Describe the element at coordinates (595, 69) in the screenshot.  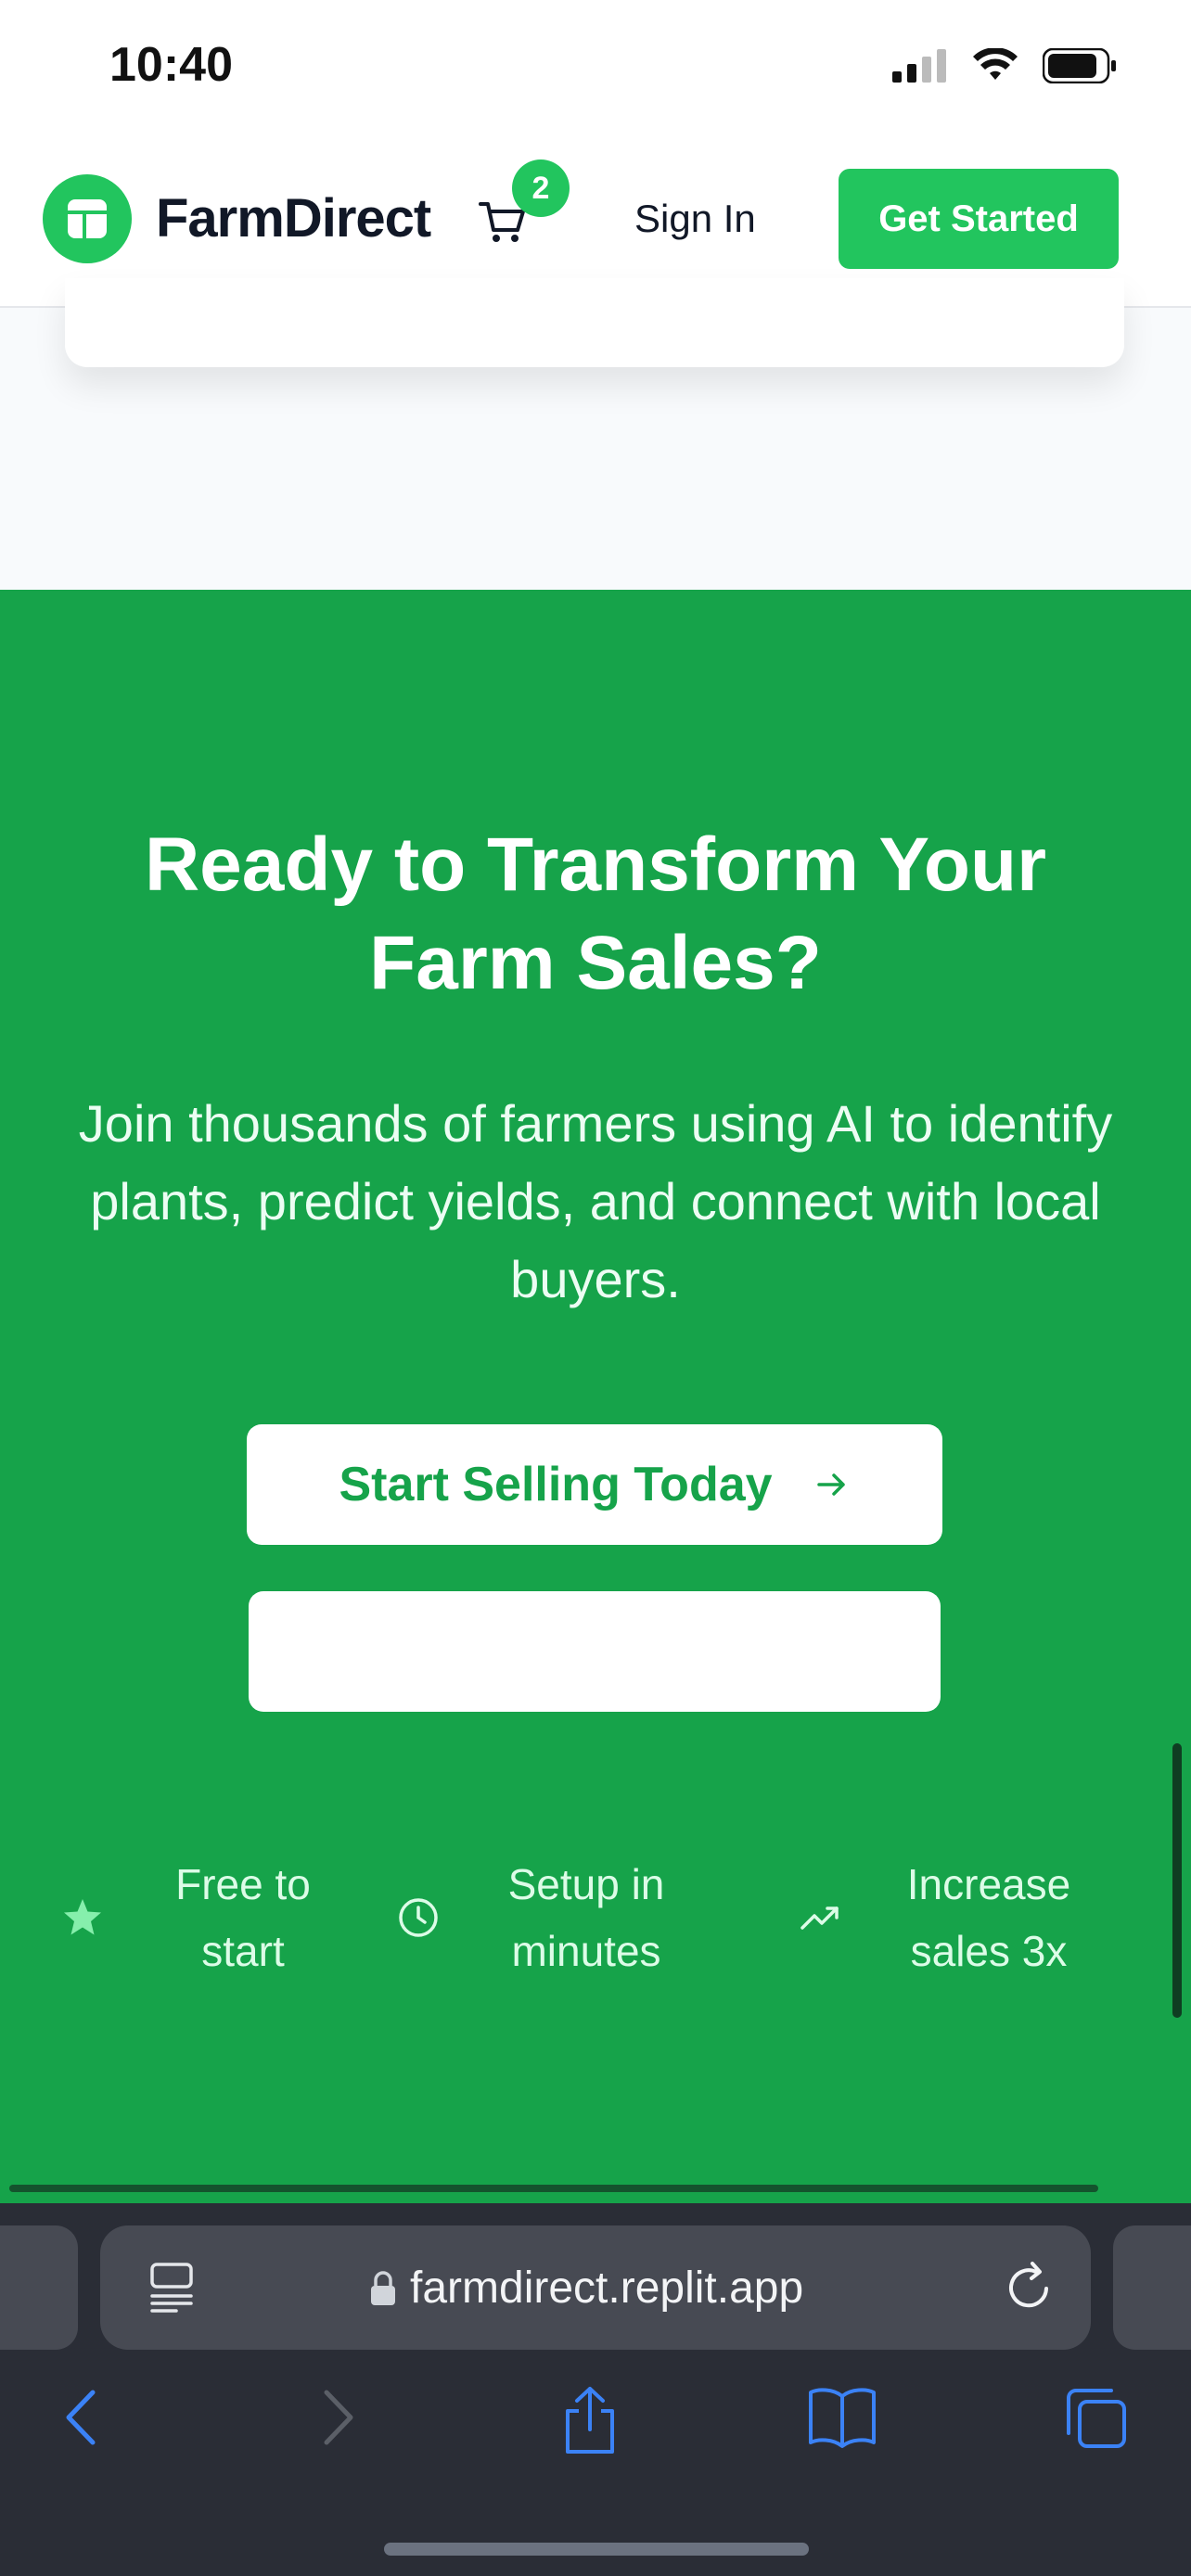
I see `status-bar: 10:40` at that location.